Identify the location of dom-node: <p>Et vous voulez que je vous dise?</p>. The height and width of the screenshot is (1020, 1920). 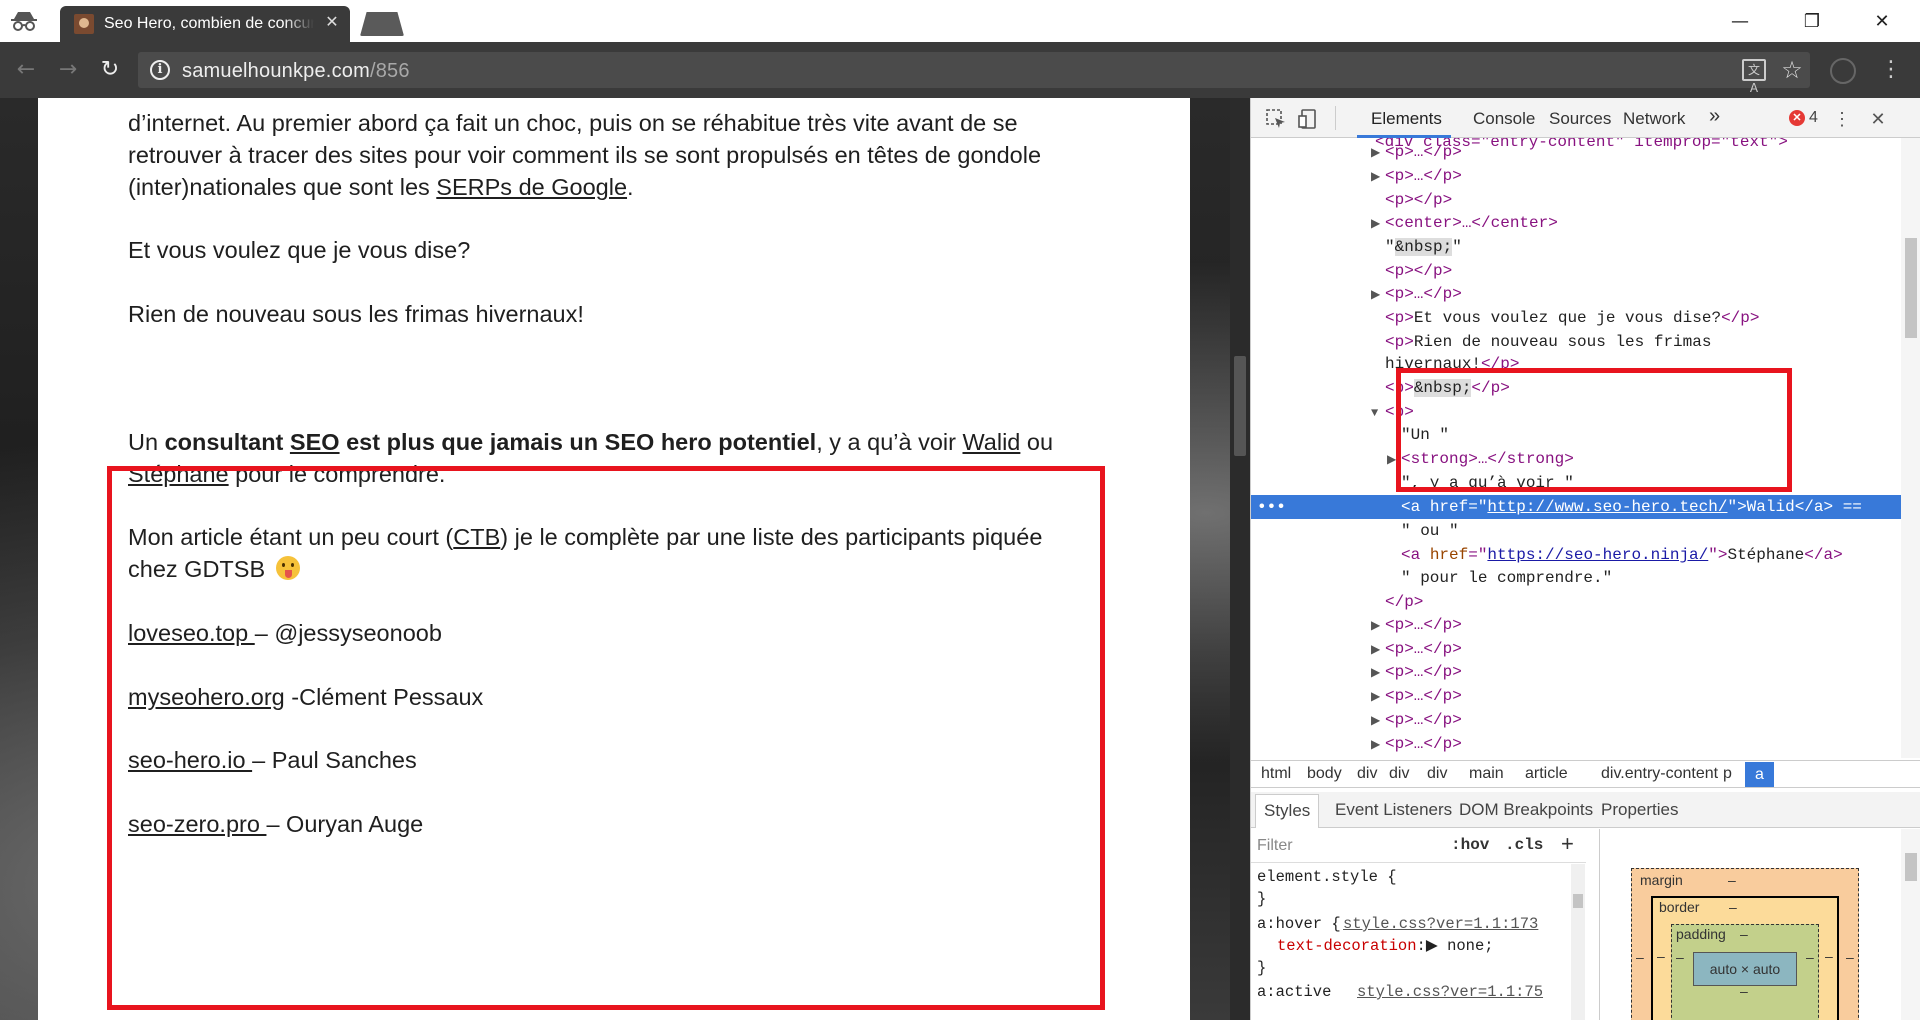
(1643, 318).